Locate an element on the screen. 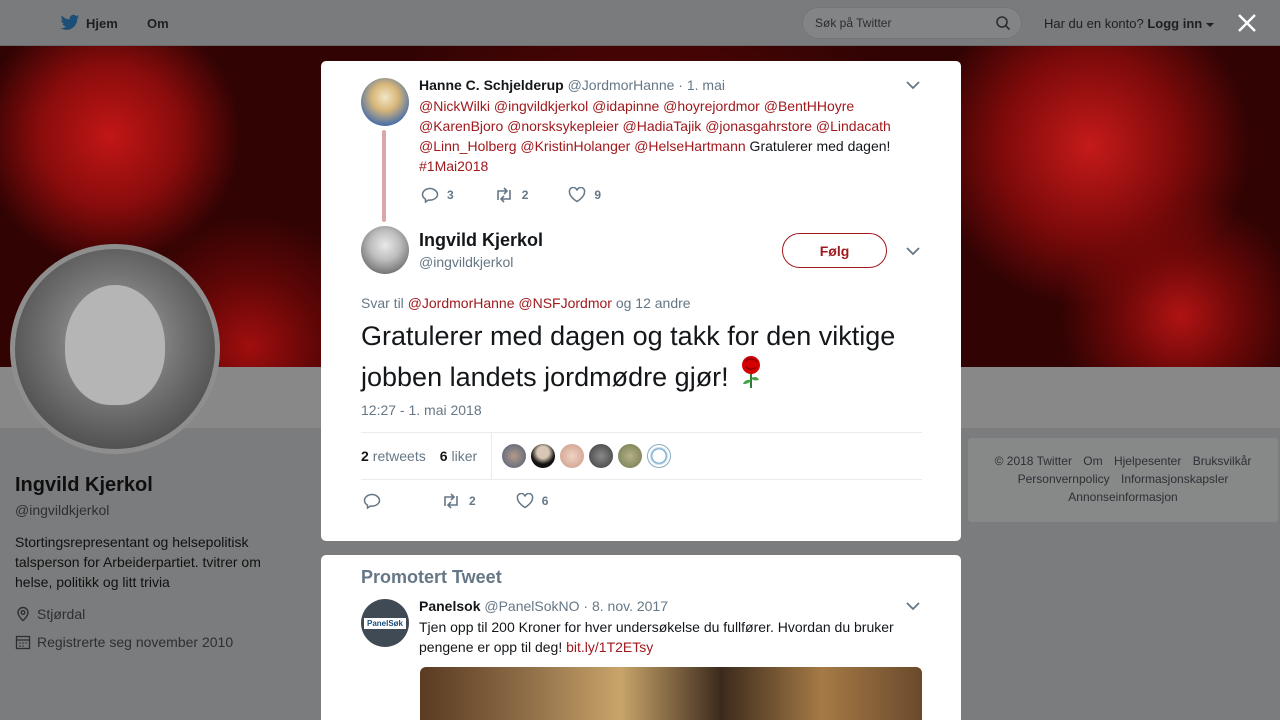  context-tweet-actions: 3 2 9 is located at coordinates (531, 195).